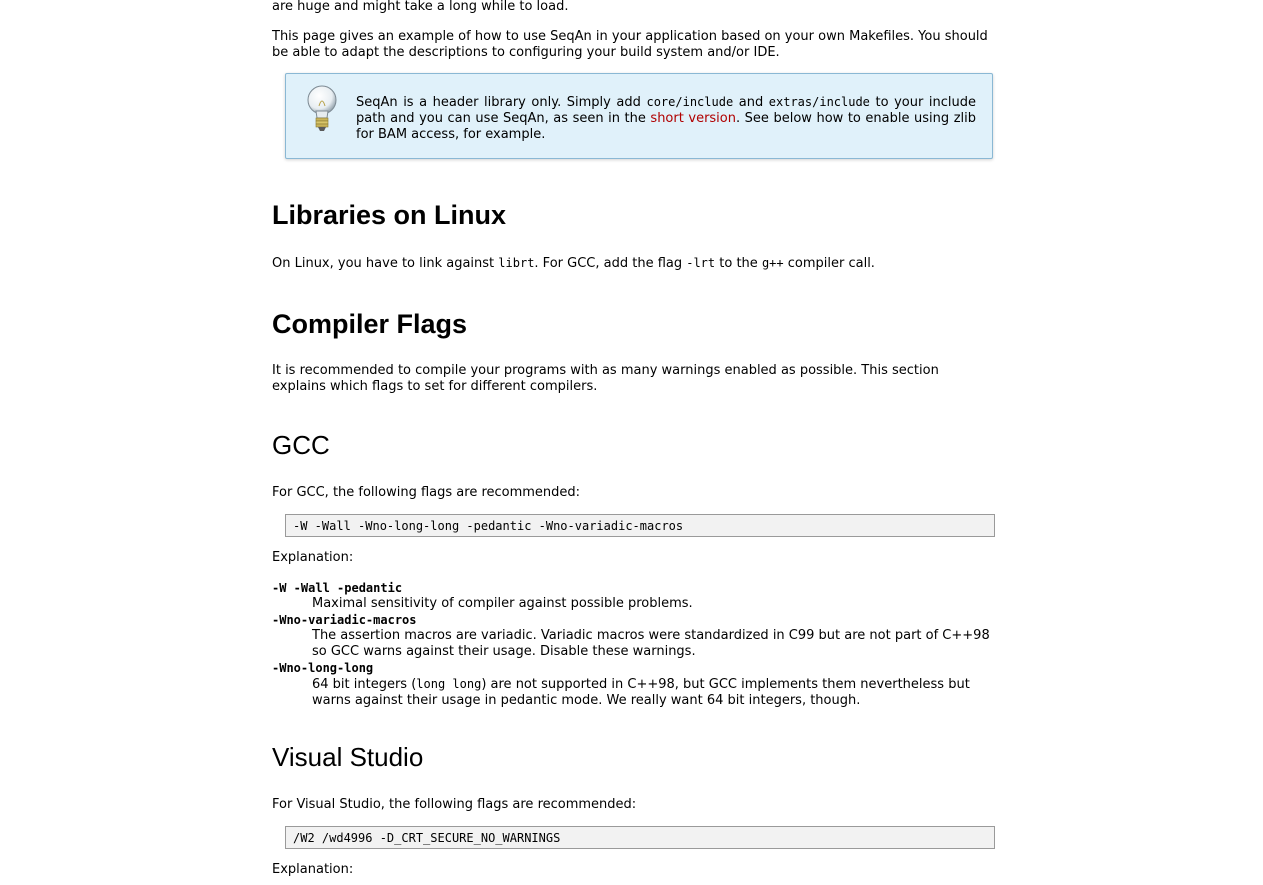 The width and height of the screenshot is (1263, 885). I want to click on gcc-explanation-label: Explanation:, so click(313, 557).